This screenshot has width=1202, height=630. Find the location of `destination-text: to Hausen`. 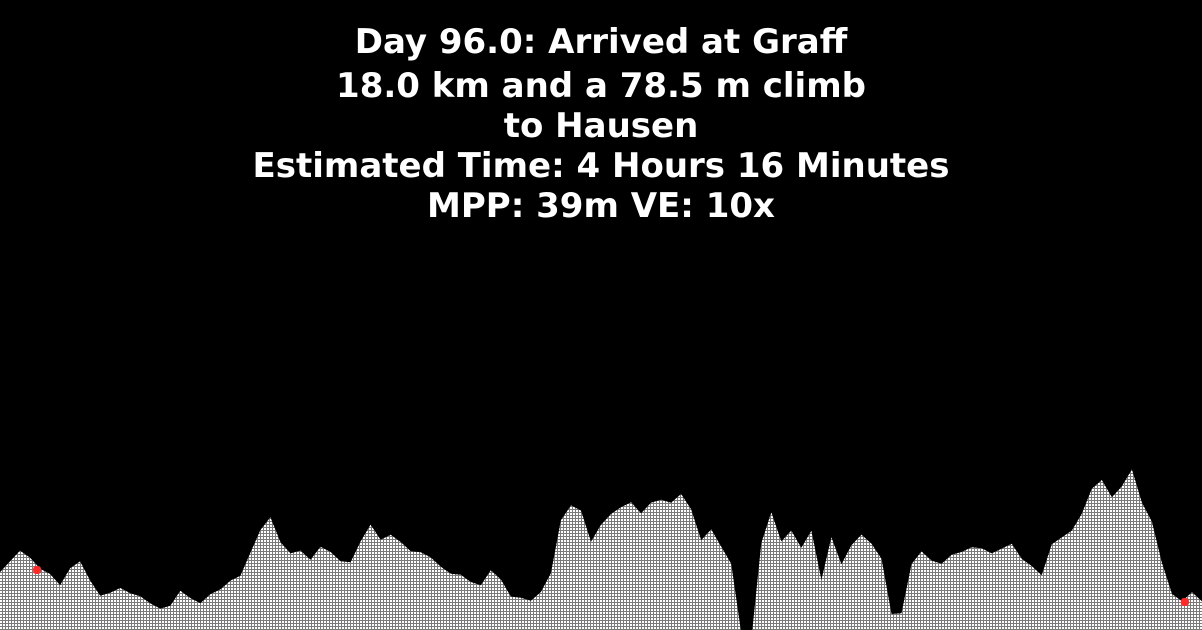

destination-text: to Hausen is located at coordinates (601, 126).